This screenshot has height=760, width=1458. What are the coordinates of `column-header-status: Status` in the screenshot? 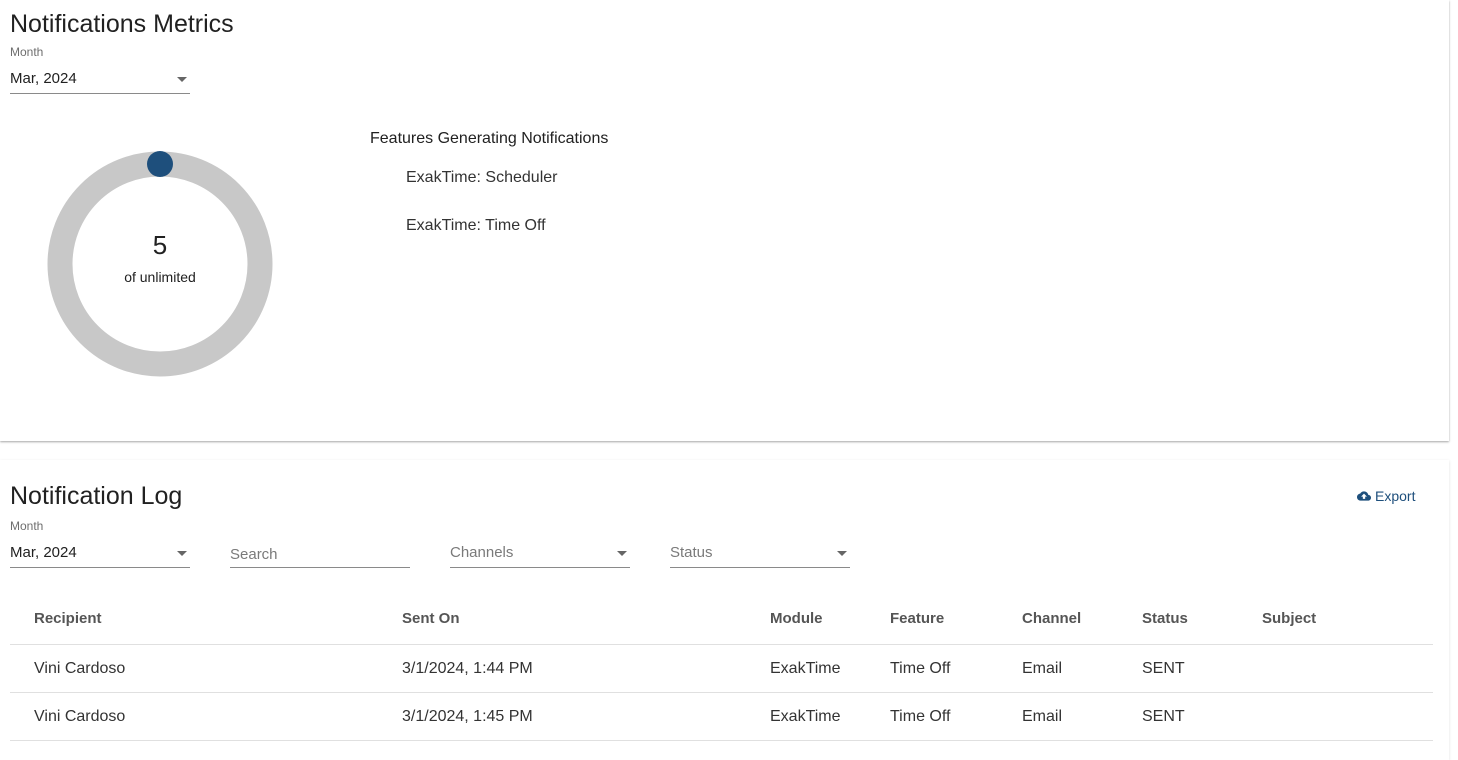 It's located at (1202, 618).